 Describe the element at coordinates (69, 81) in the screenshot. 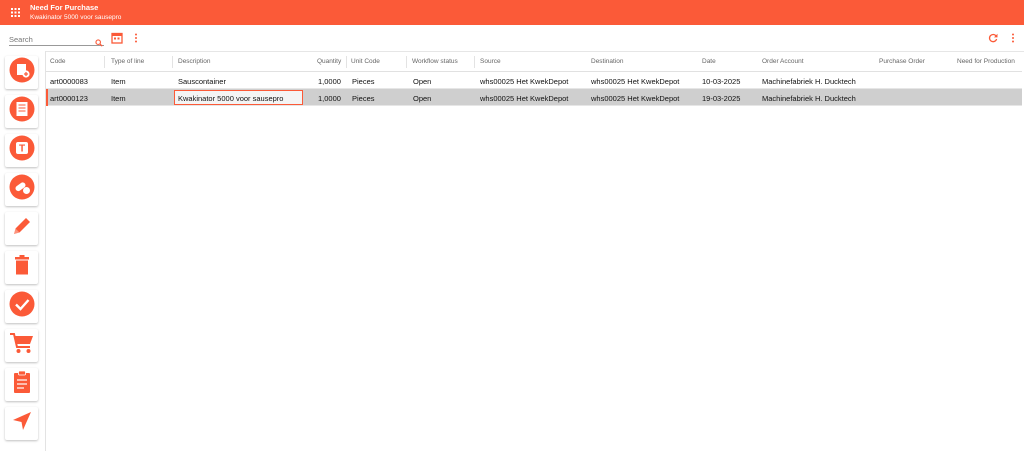

I see `cell-code: art0000083` at that location.